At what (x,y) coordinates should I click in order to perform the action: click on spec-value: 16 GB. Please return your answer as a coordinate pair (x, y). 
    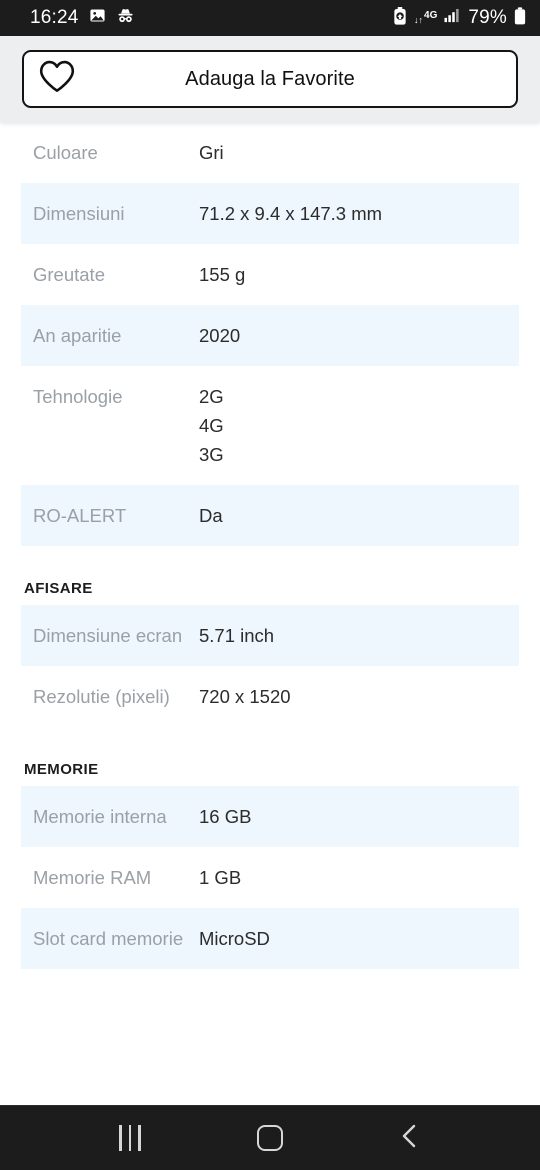
    Looking at the image, I should click on (225, 816).